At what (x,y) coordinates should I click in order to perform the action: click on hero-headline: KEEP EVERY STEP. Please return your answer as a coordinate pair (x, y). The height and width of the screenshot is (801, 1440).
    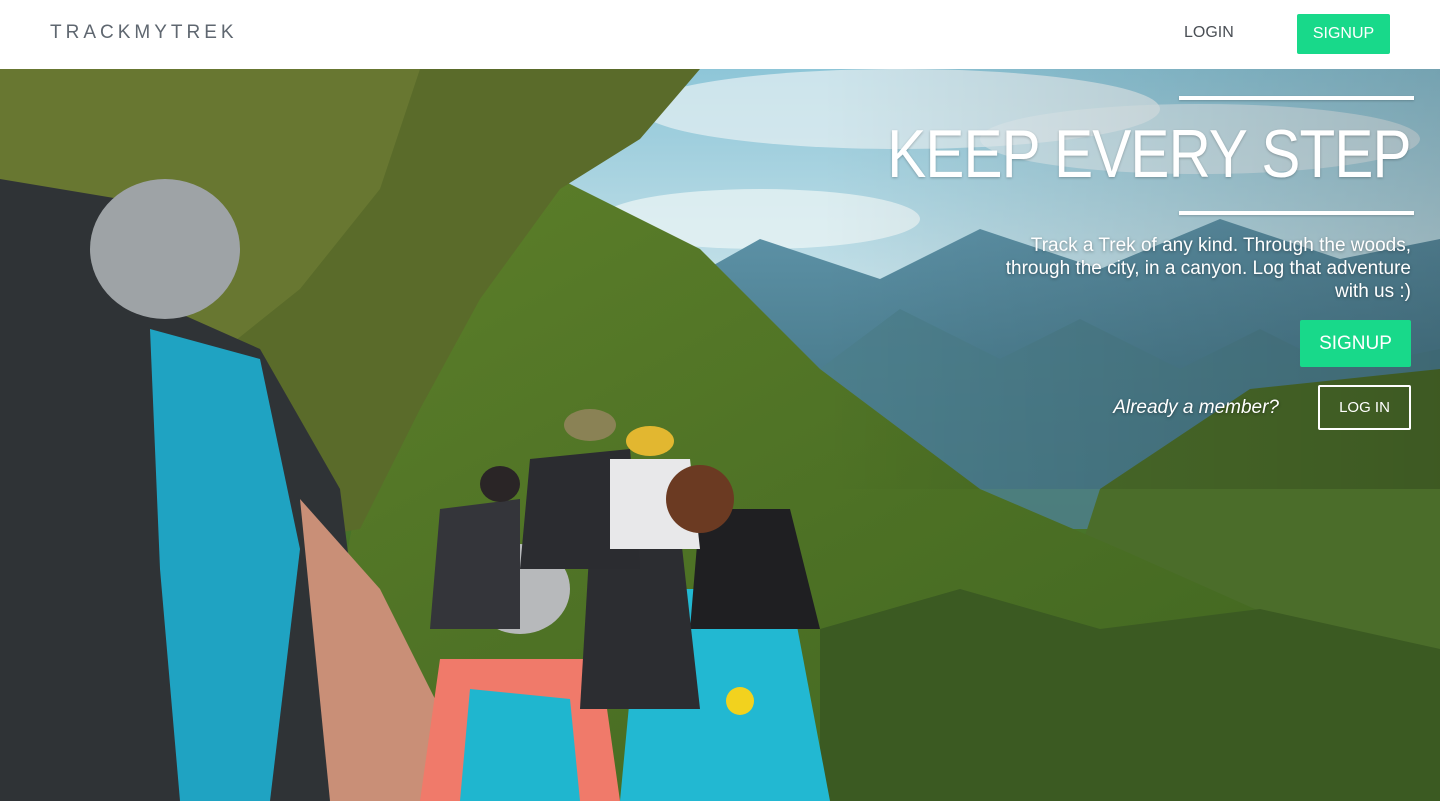
    Looking at the image, I should click on (1149, 154).